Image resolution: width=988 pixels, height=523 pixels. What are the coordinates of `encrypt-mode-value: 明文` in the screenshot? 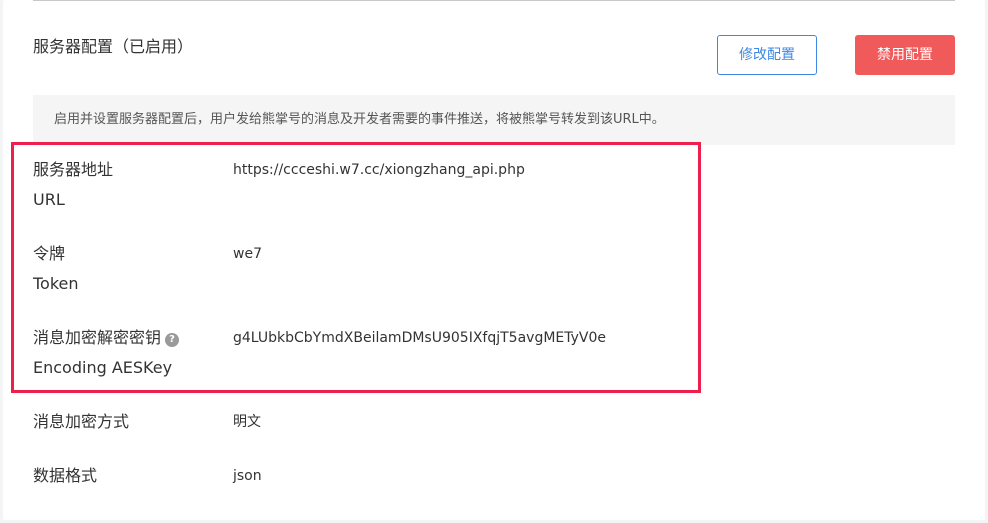 It's located at (247, 422).